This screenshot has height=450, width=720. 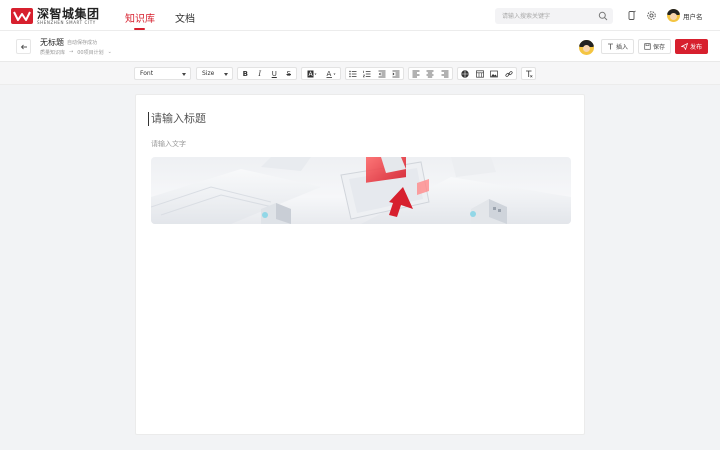 I want to click on breadcrumb: 质量知识库 → 00项目计划 ⌄, so click(x=76, y=52).